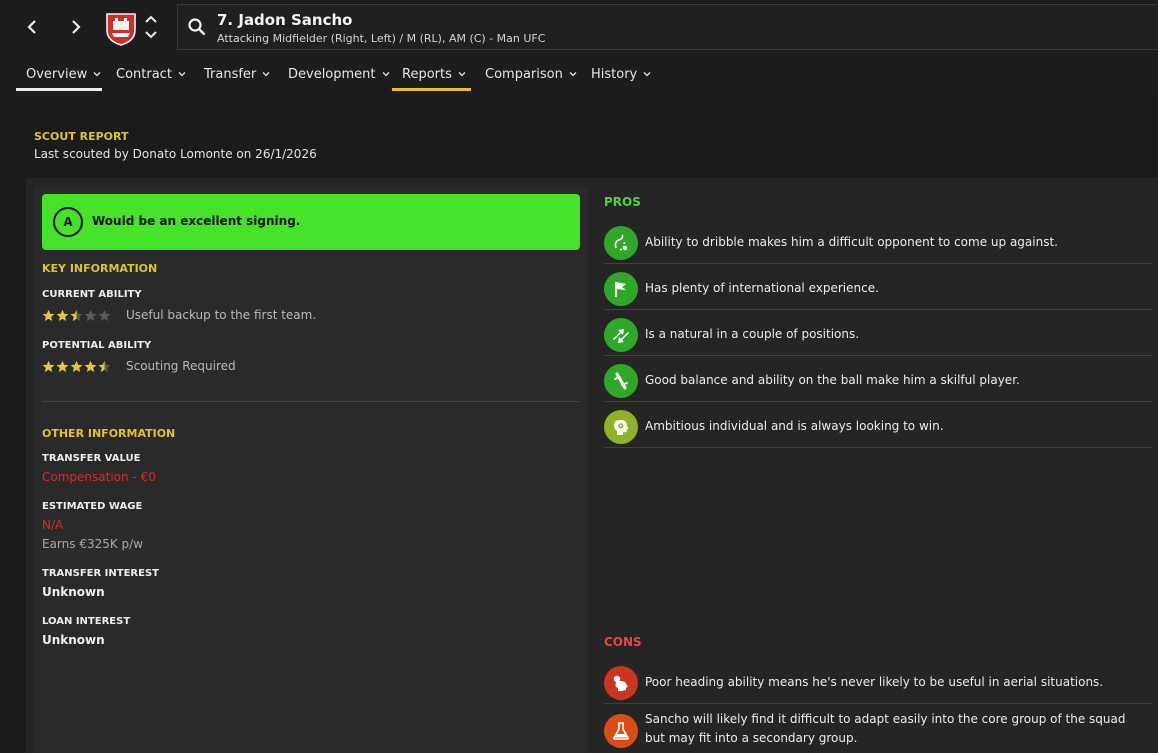  I want to click on loan-interest-value: Unknown, so click(73, 640).